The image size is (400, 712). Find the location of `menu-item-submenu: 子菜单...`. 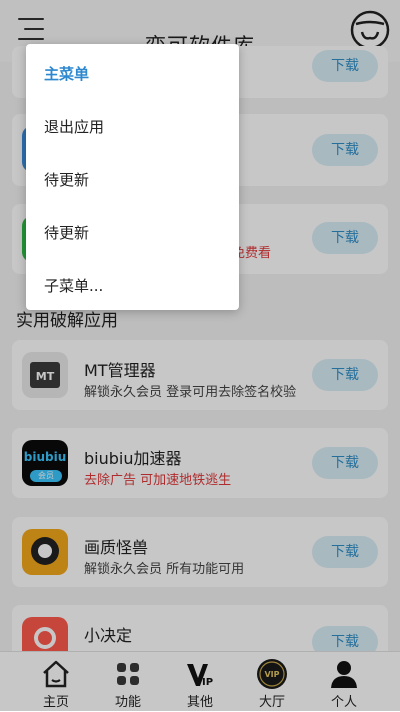

menu-item-submenu: 子菜单... is located at coordinates (73, 285).